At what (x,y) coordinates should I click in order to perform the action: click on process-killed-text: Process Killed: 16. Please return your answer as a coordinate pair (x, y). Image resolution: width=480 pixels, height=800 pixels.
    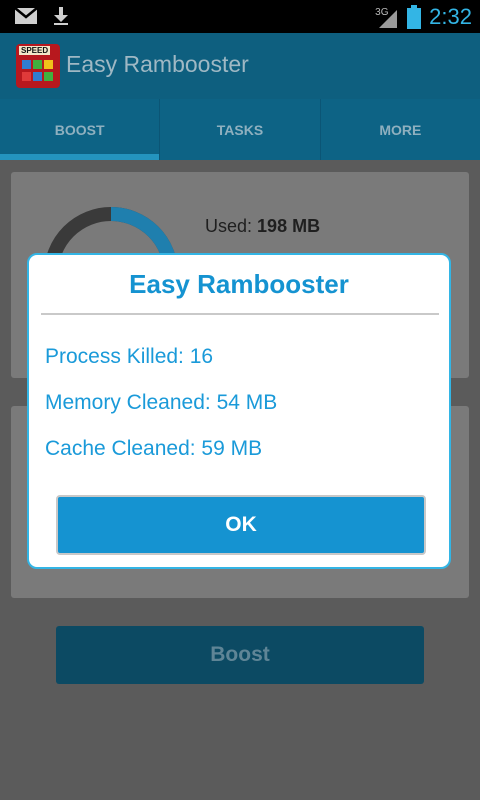
    Looking at the image, I should click on (129, 356).